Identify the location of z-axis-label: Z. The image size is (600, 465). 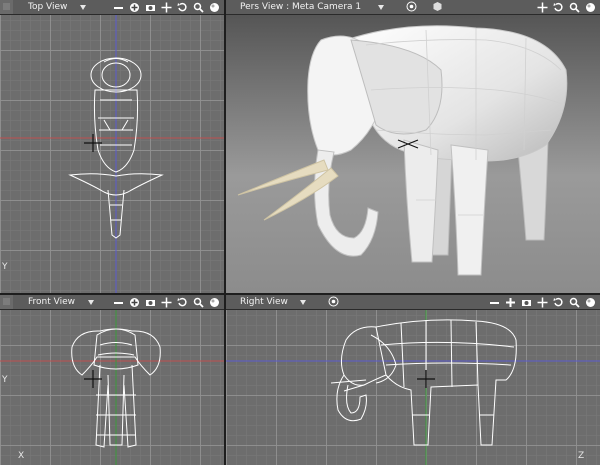
(581, 456).